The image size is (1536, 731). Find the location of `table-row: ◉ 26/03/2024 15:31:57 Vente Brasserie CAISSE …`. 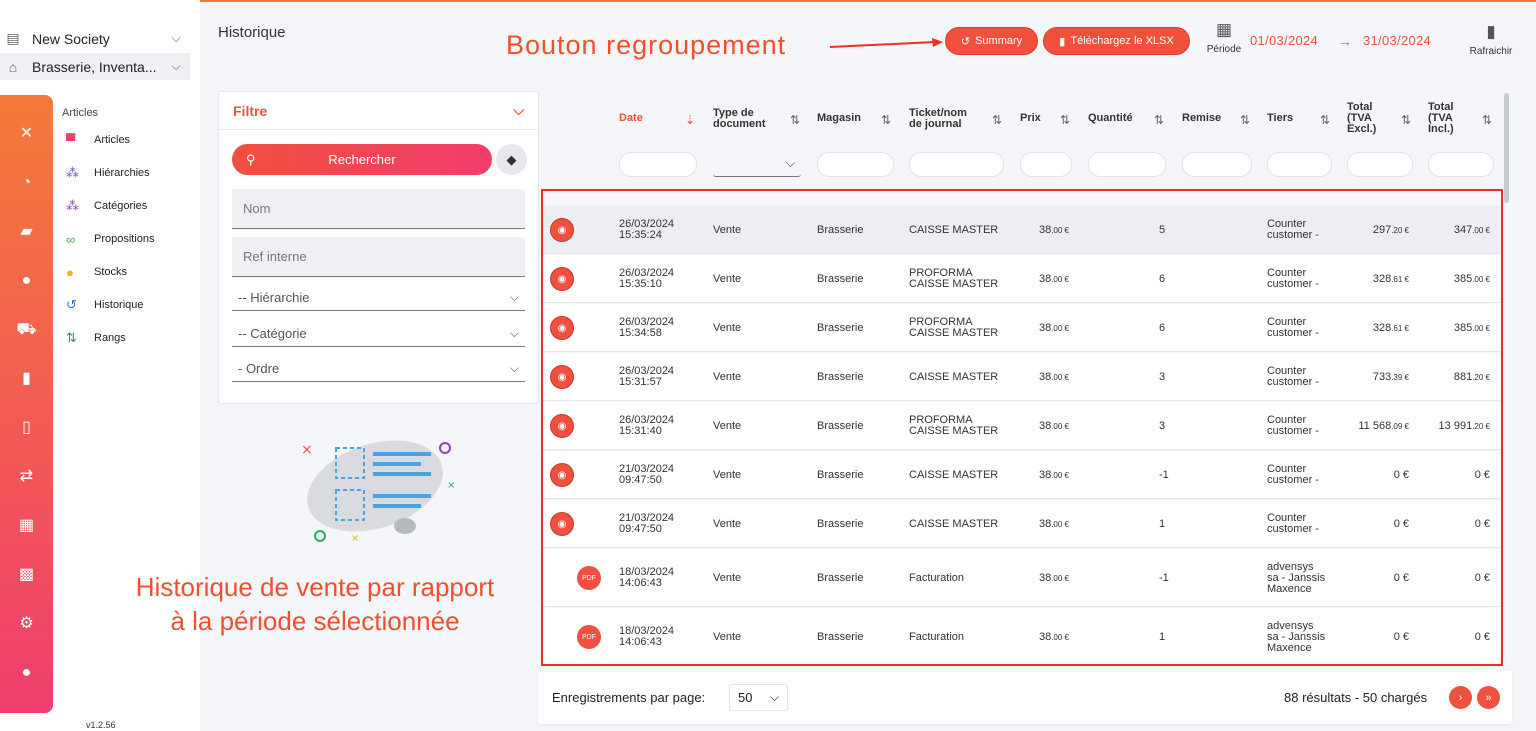

table-row: ◉ 26/03/2024 15:31:57 Vente Brasserie CAISSE … is located at coordinates (1021, 377).